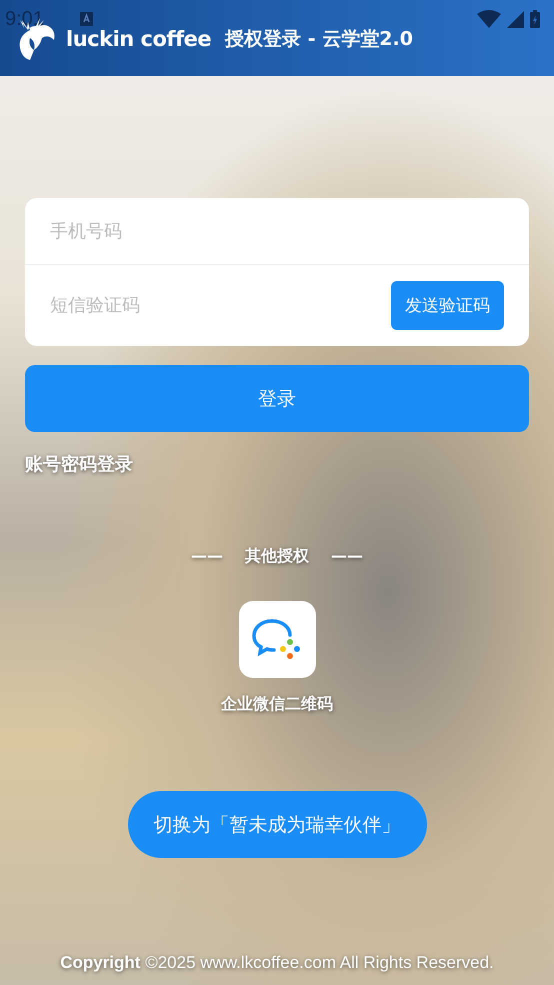 The image size is (554, 985). I want to click on wifi-icon, so click(489, 19).